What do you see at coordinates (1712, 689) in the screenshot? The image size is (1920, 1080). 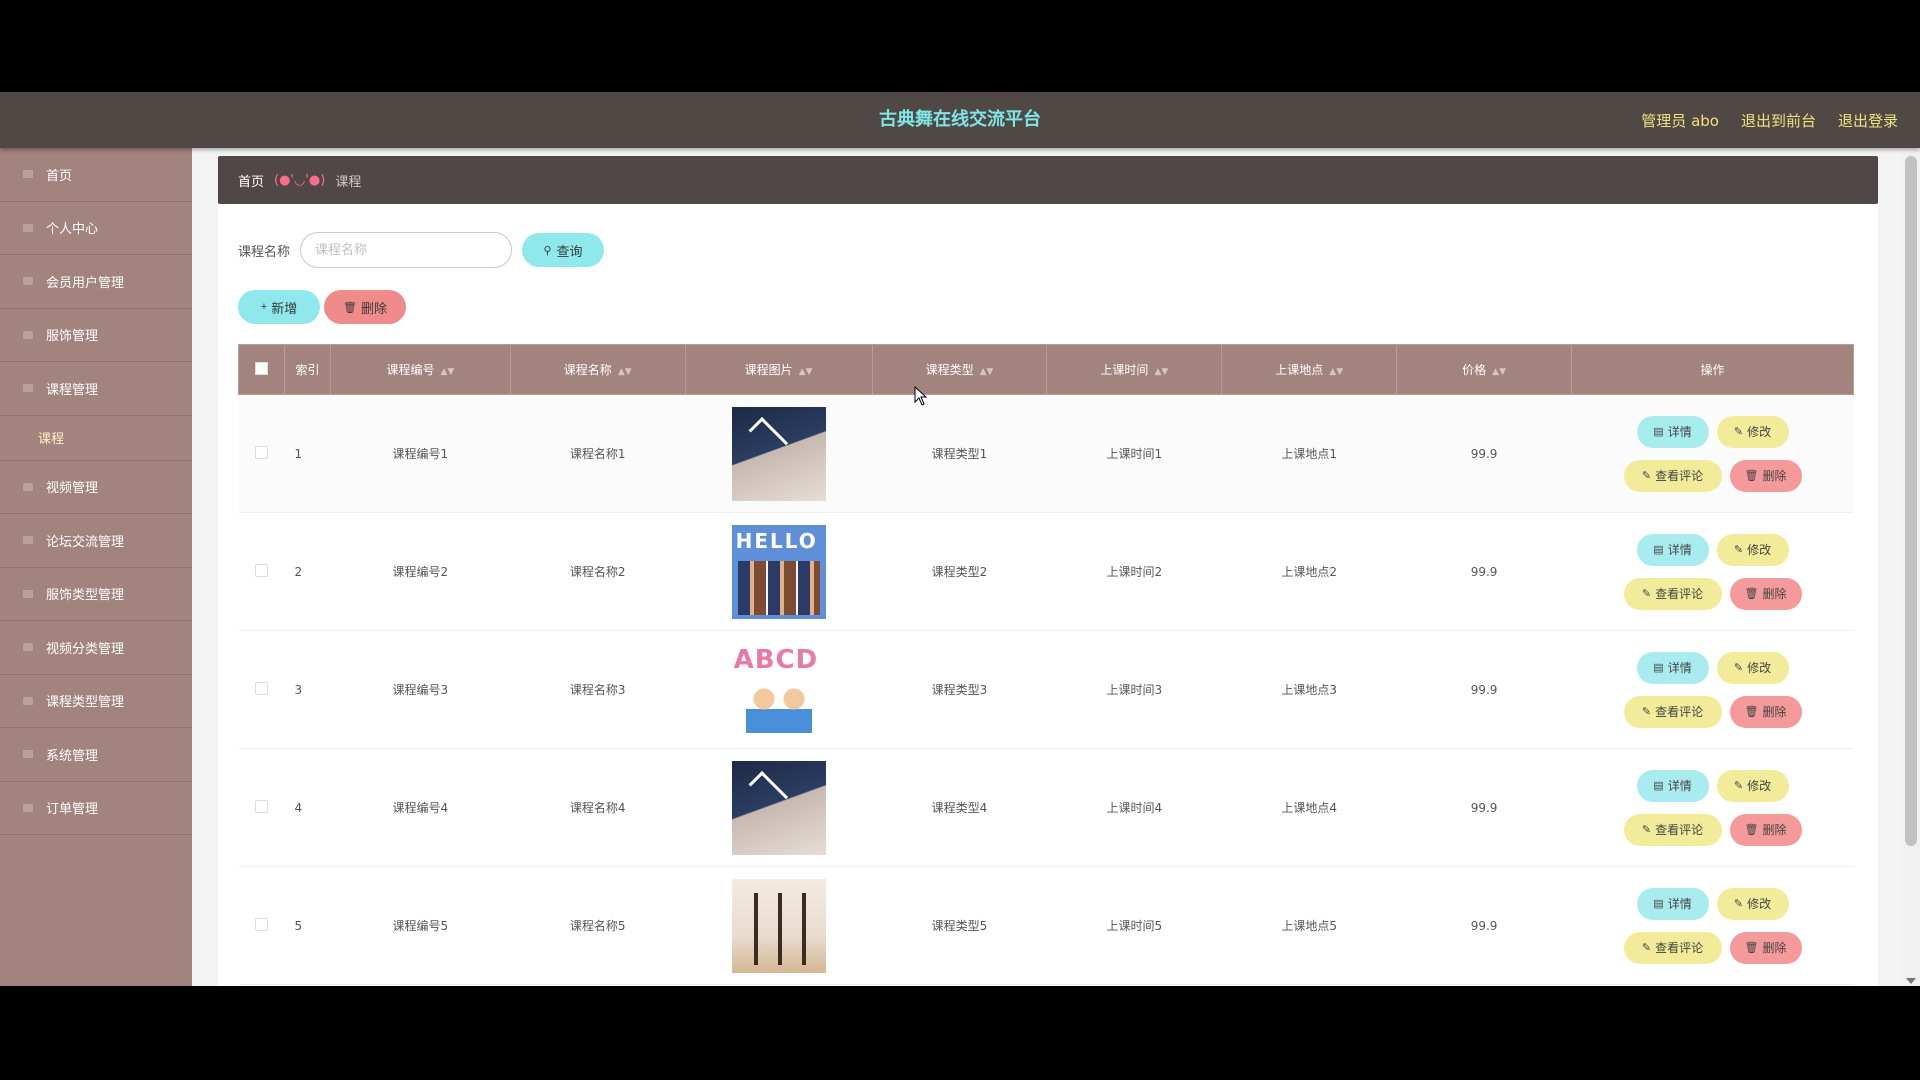 I see `actions-cell: ▤ 详情 ✎ 修改 ✎ 查看评论 🗑 删除` at bounding box center [1712, 689].